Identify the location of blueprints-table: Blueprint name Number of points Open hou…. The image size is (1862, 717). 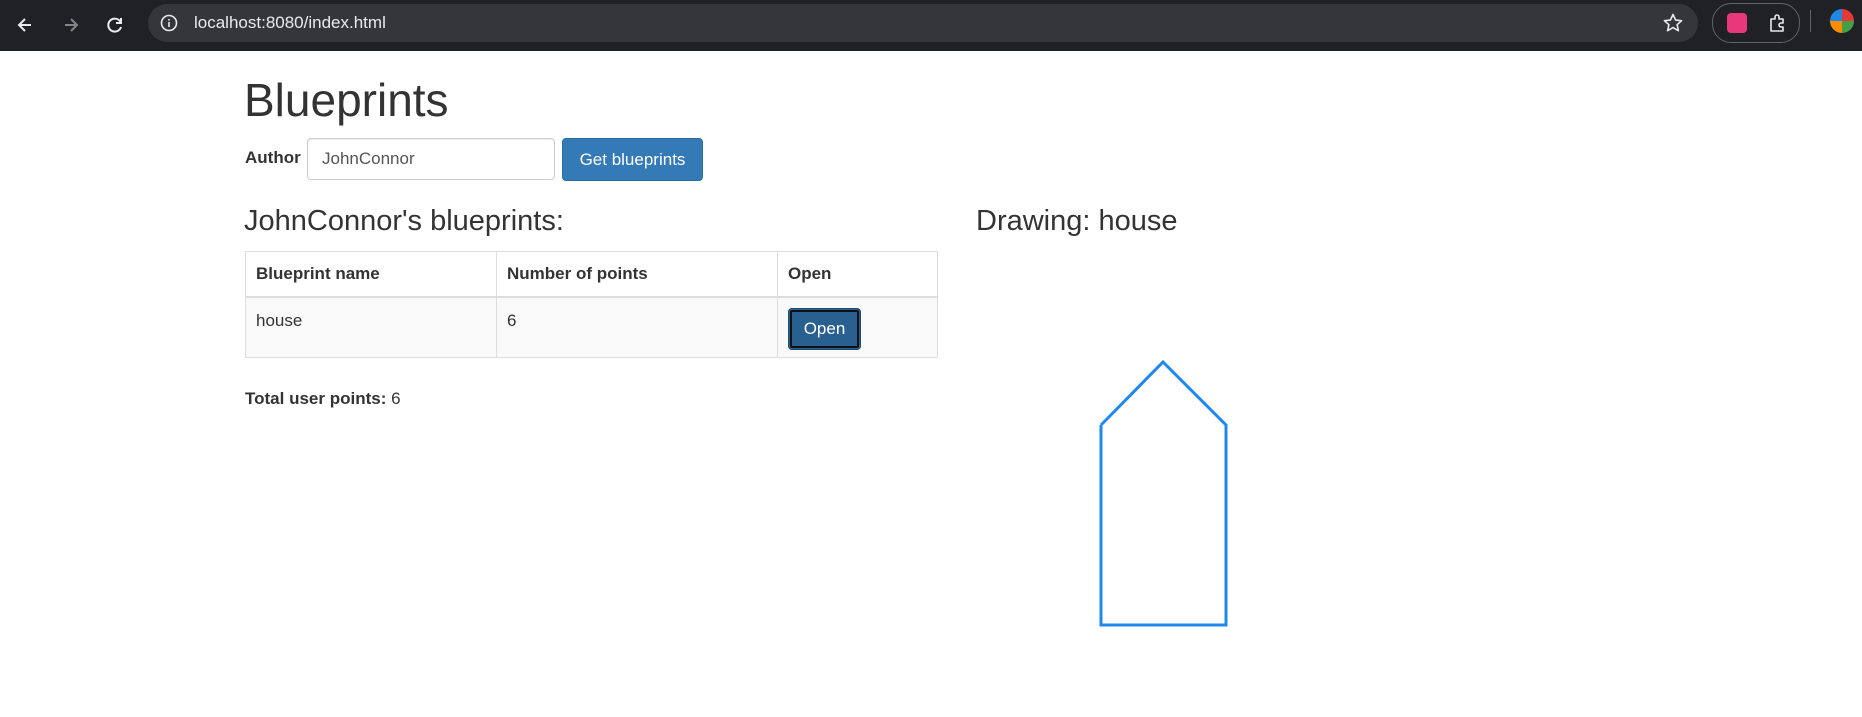
(591, 304).